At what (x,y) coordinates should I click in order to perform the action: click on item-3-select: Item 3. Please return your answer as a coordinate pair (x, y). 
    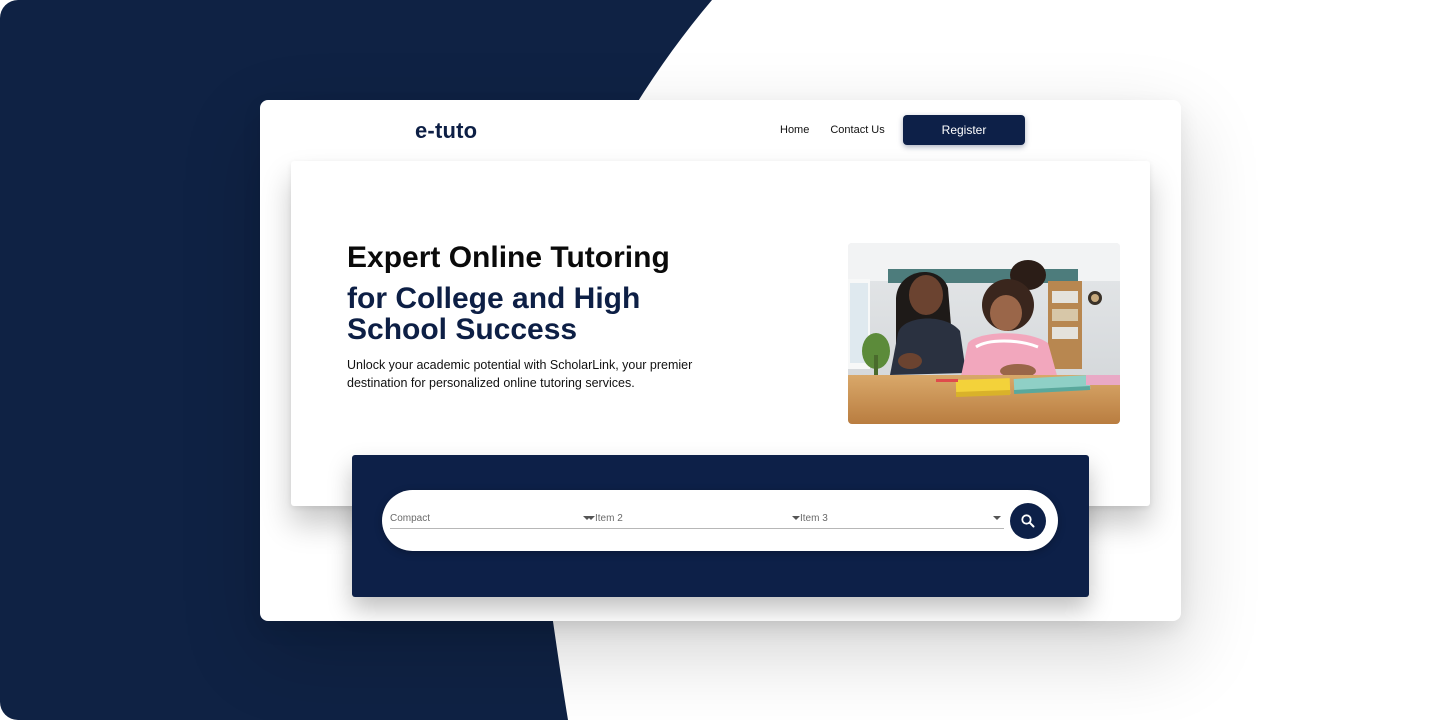
    Looking at the image, I should click on (898, 519).